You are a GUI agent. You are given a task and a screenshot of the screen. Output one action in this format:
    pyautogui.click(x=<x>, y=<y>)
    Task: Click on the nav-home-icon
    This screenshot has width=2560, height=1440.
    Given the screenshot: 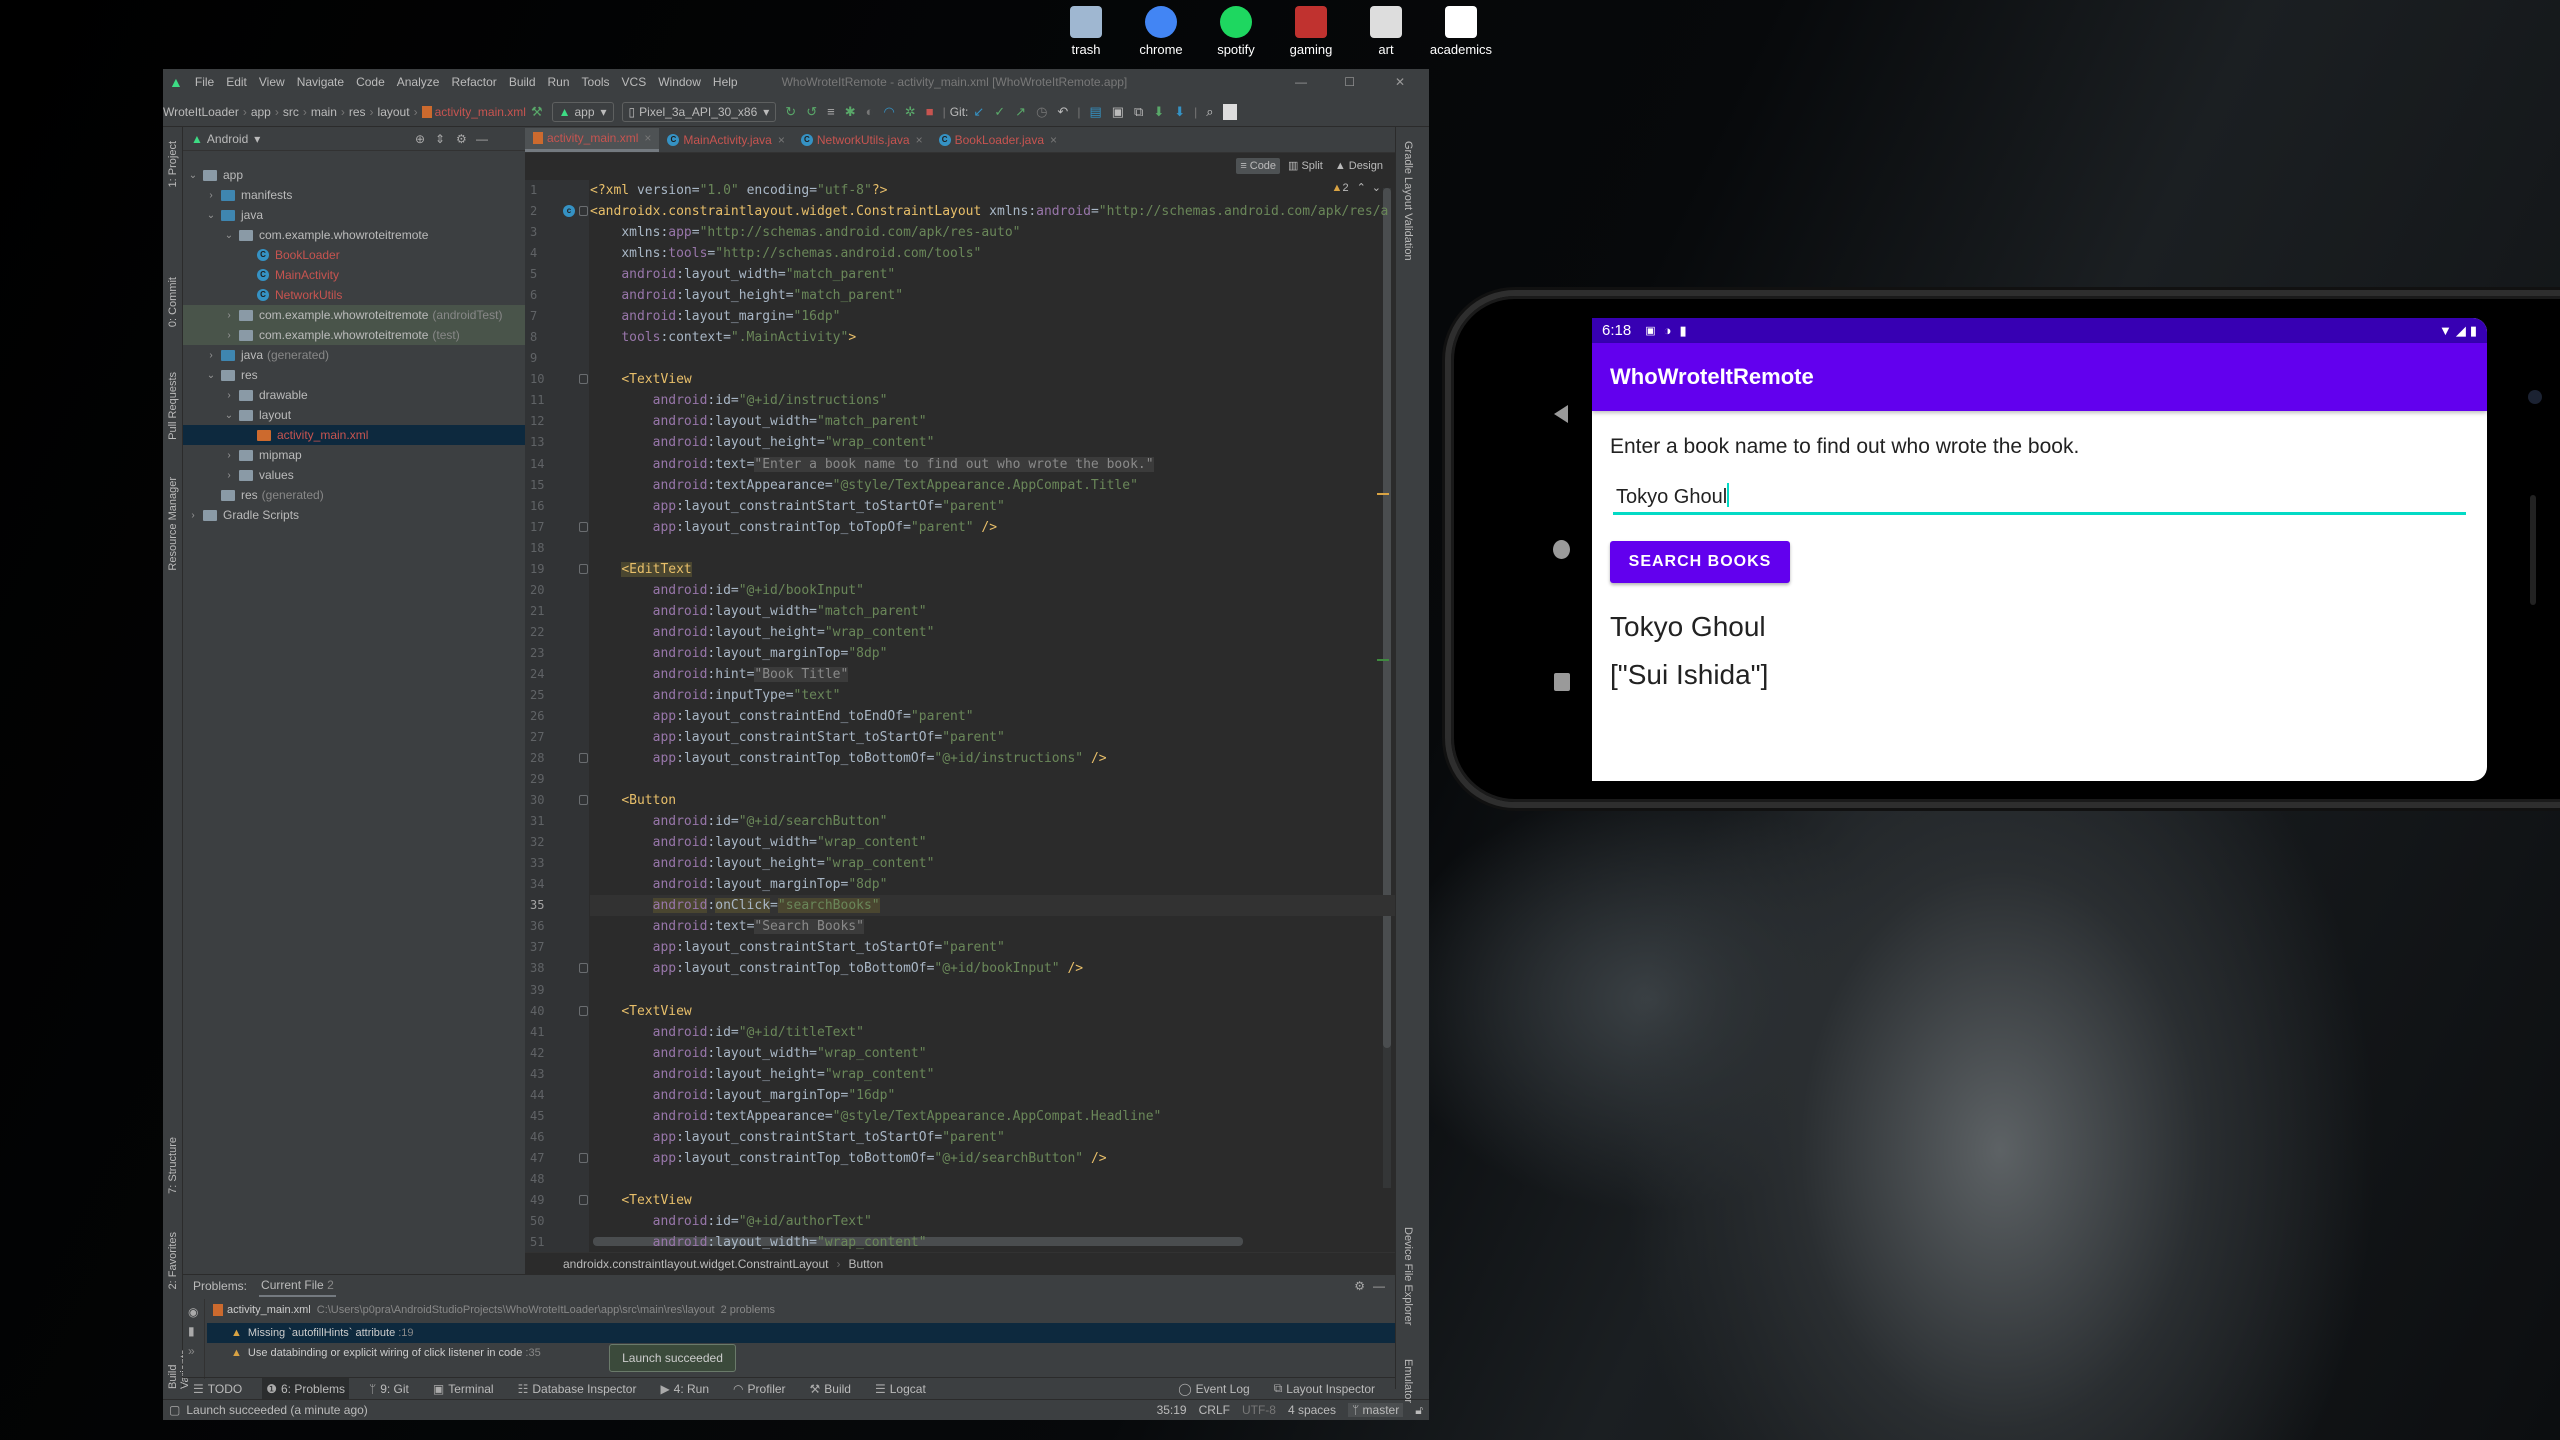 What is the action you would take?
    pyautogui.click(x=1561, y=549)
    